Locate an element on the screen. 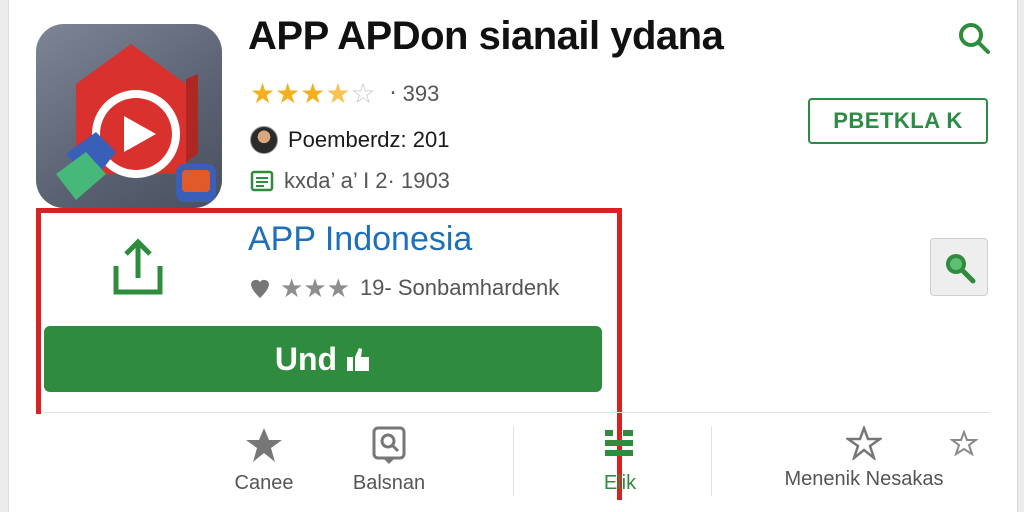 This screenshot has width=1024, height=512. favorite-star-icon is located at coordinates (964, 444).